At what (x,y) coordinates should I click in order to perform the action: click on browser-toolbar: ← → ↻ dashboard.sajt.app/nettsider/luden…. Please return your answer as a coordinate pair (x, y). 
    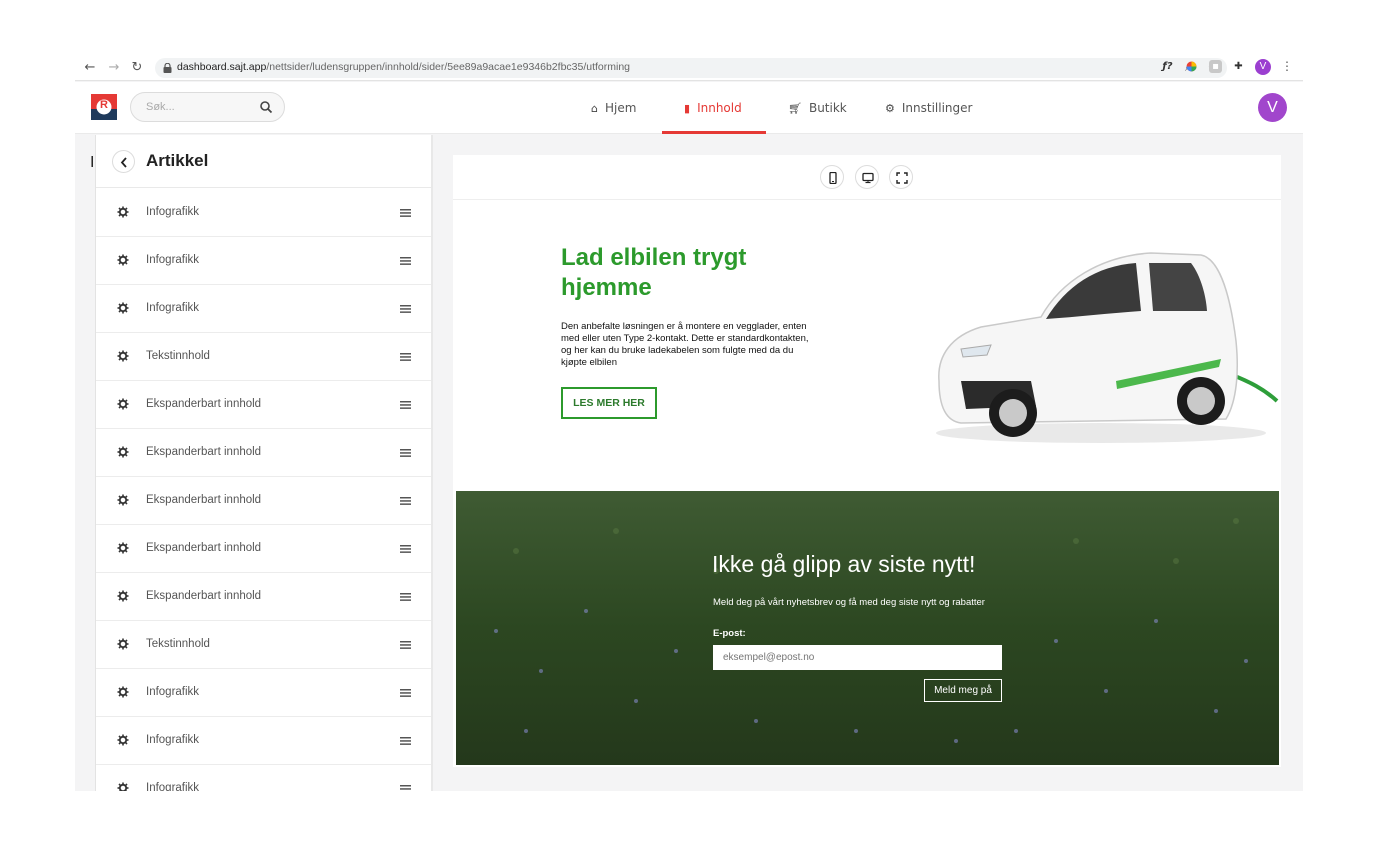
    Looking at the image, I should click on (689, 68).